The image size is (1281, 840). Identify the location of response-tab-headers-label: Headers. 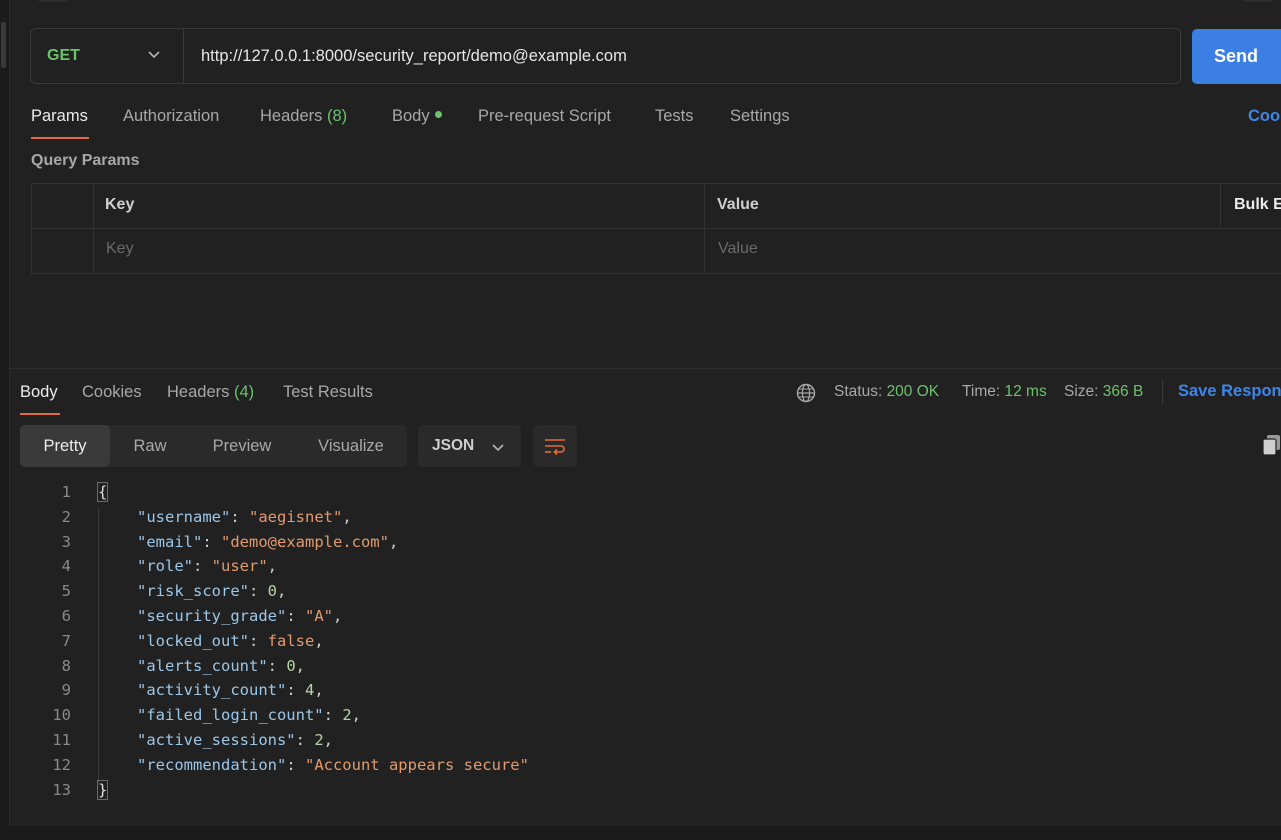
(198, 392).